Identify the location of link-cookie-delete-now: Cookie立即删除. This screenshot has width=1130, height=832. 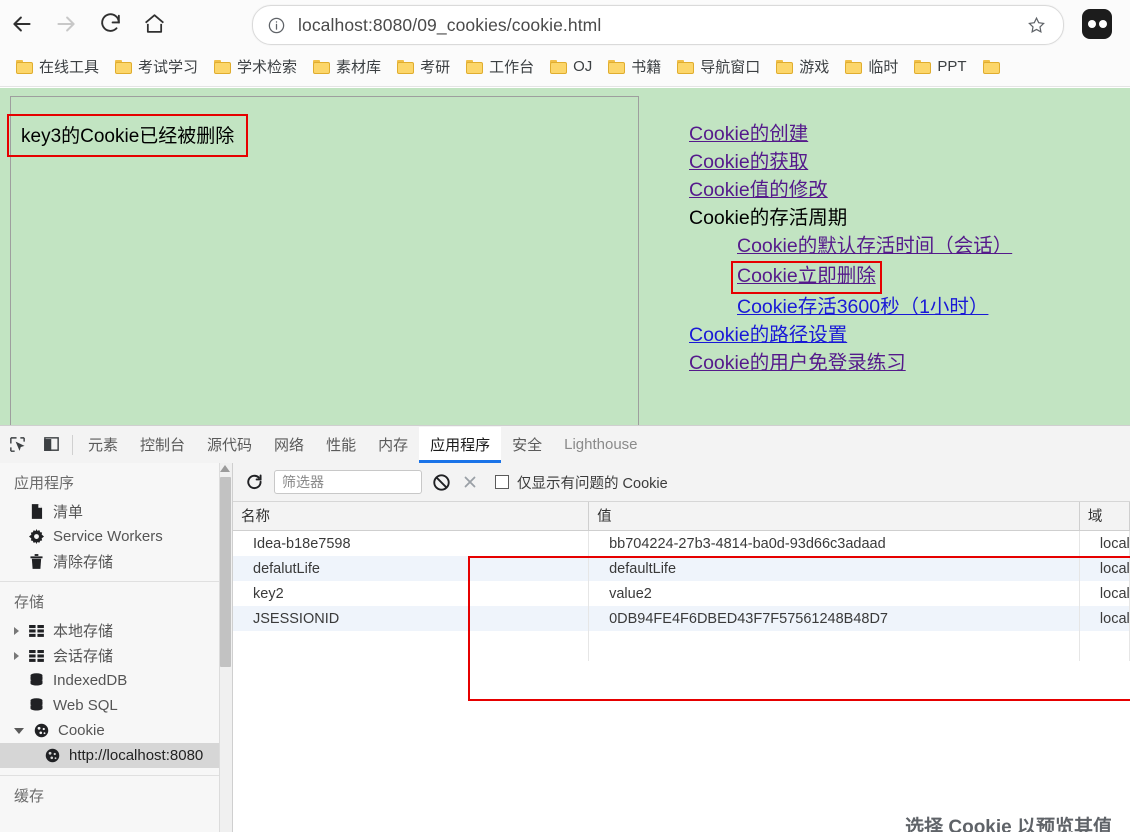
(806, 276).